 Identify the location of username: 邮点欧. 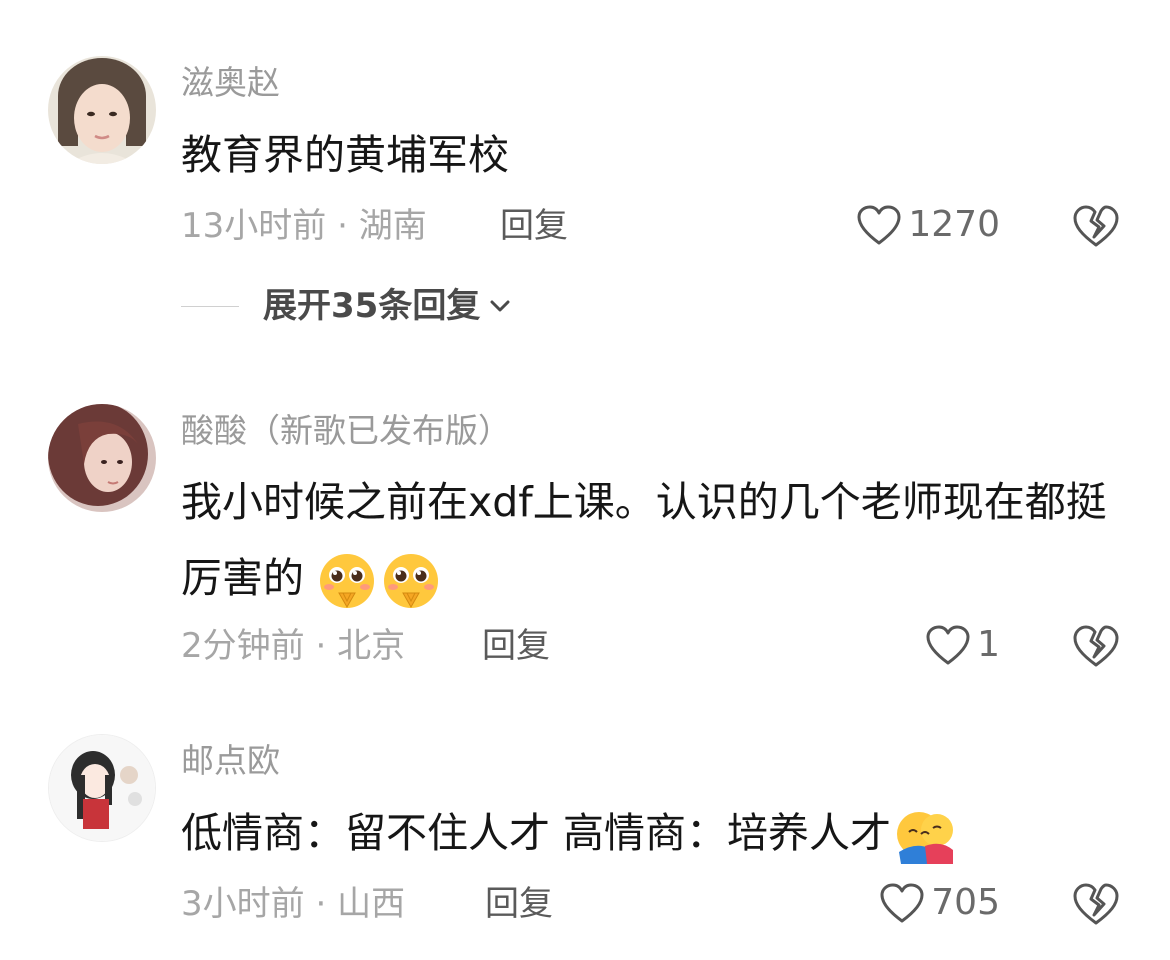
(230, 761).